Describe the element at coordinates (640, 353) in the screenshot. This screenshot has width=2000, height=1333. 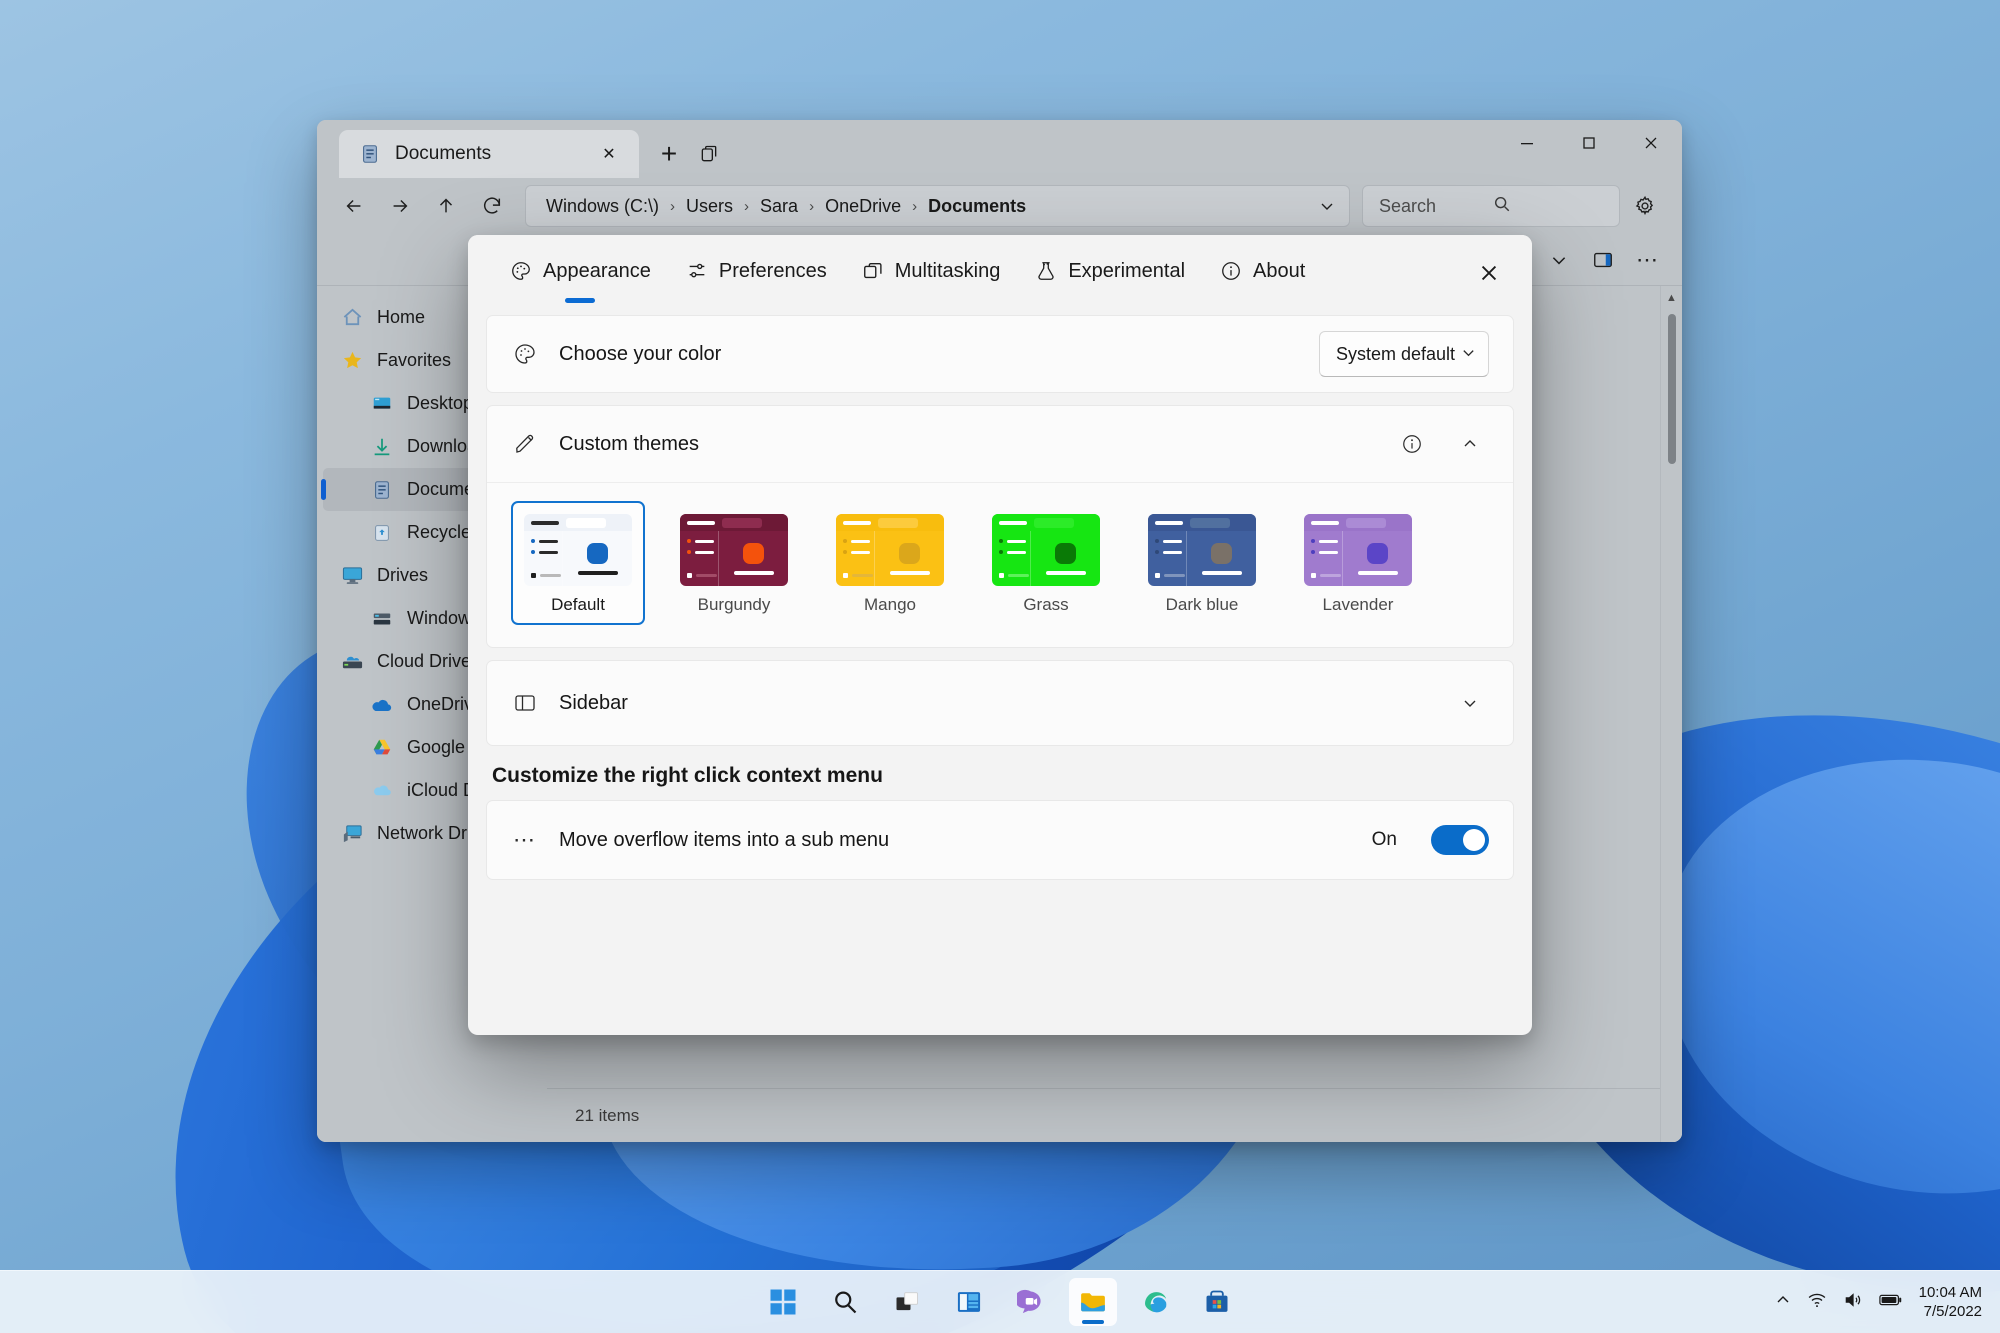
I see `choose-color-label: Choose your color` at that location.